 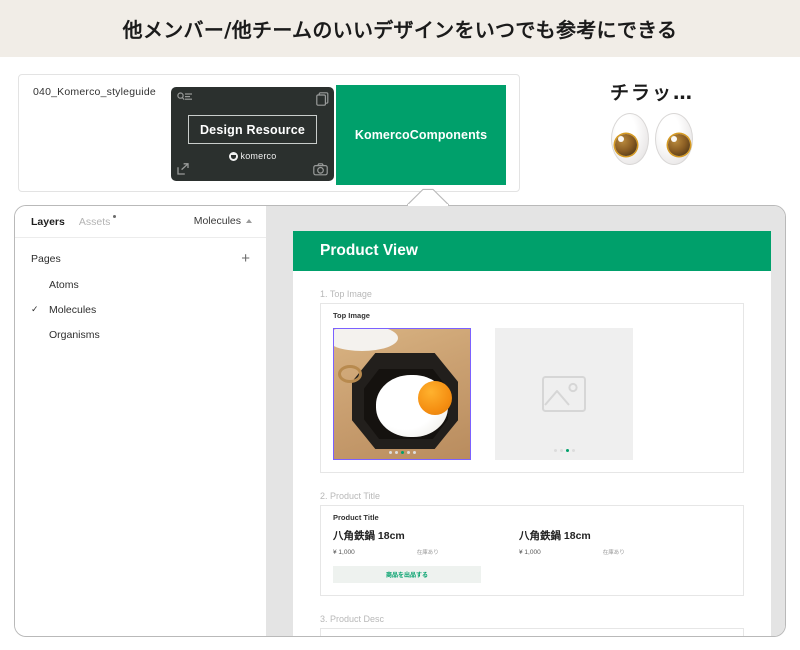 I want to click on page-selector: Molecules, so click(x=223, y=221).